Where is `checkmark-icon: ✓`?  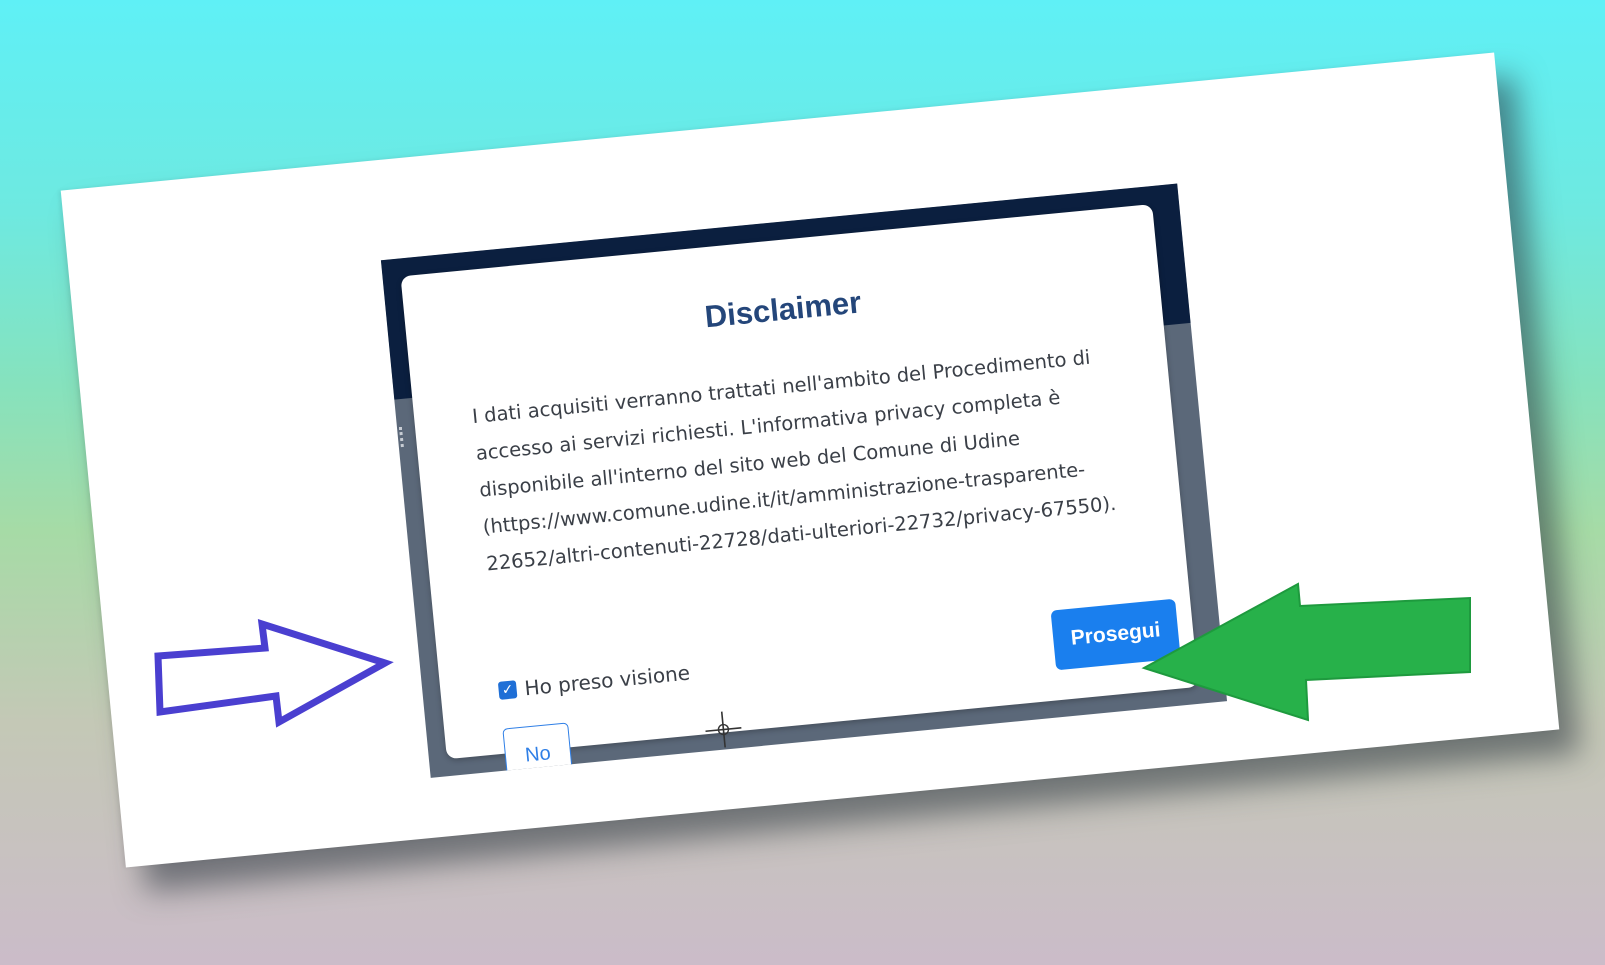
checkmark-icon: ✓ is located at coordinates (507, 690).